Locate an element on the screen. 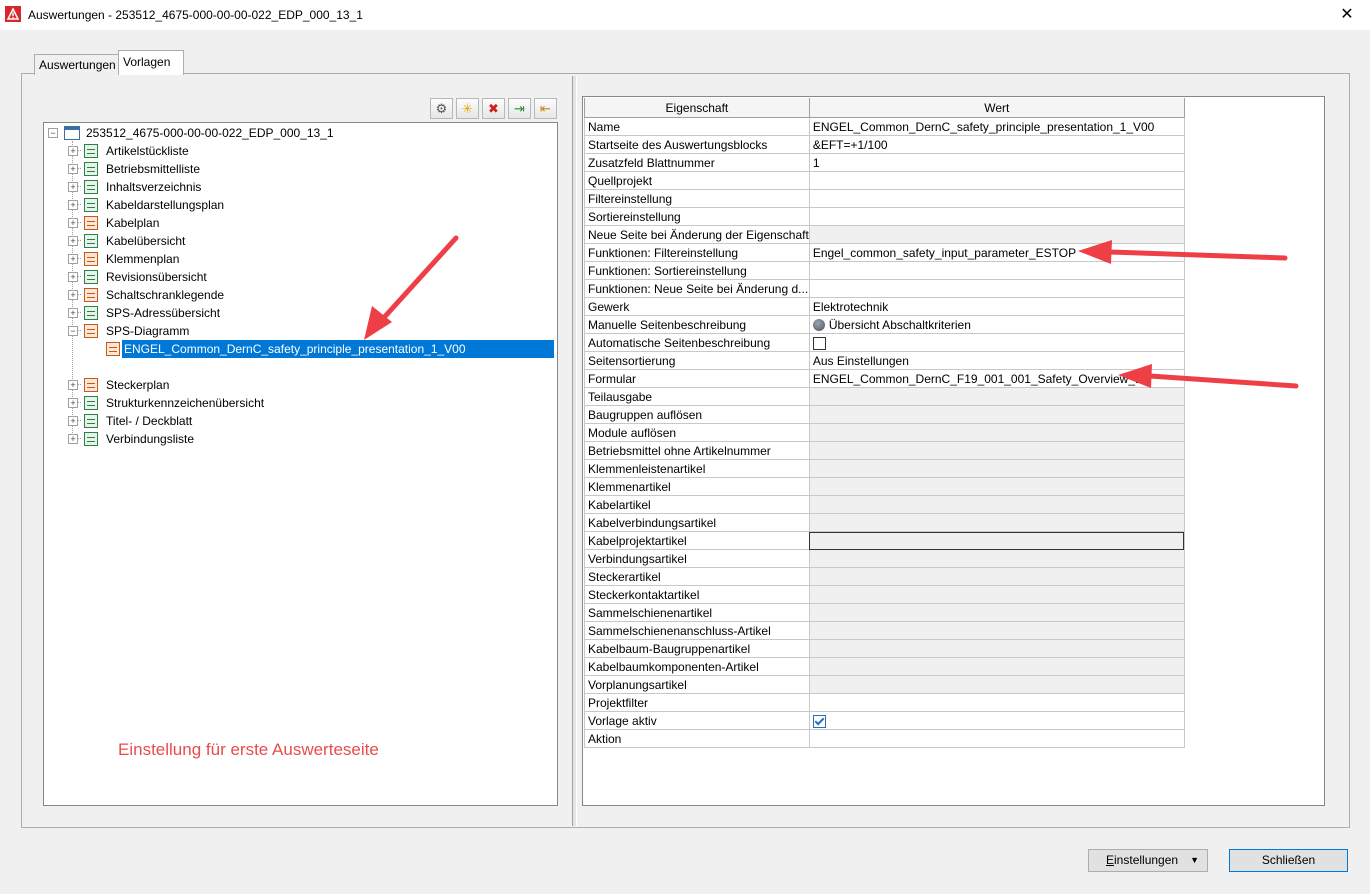  property-row: Klemmenartikel is located at coordinates (884, 486).